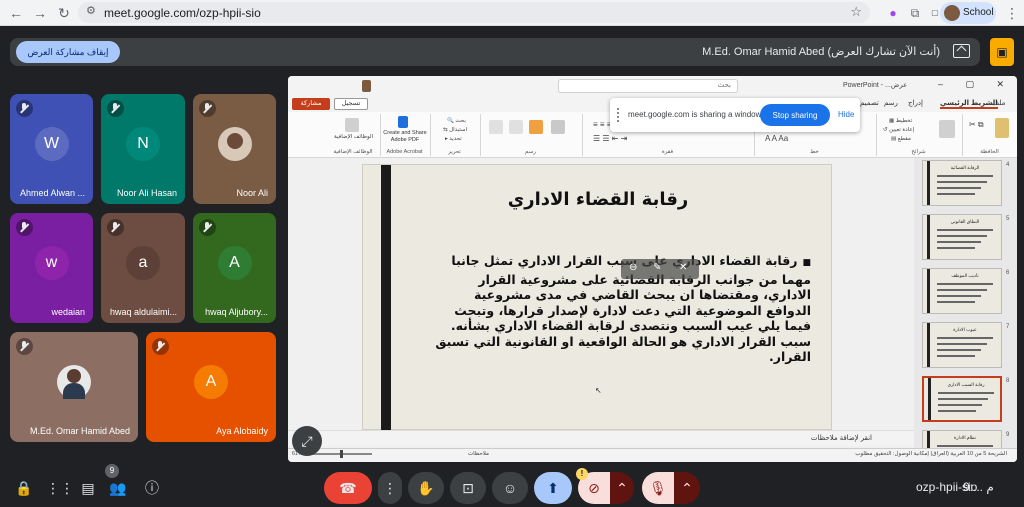 This screenshot has width=1024, height=507. What do you see at coordinates (558, 127) in the screenshot?
I see `shape-fill-icon` at bounding box center [558, 127].